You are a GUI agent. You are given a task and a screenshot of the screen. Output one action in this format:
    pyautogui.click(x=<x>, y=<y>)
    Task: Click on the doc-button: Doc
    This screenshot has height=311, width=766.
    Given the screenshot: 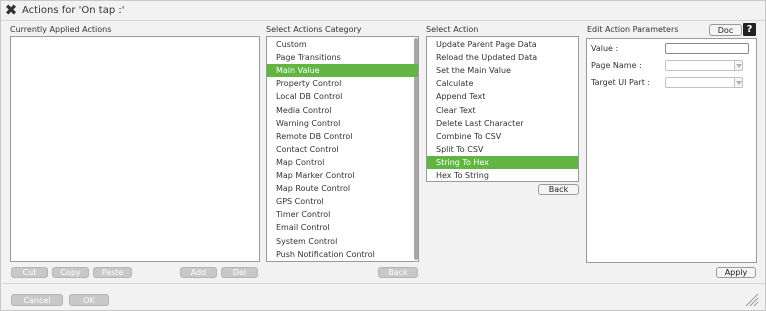 What is the action you would take?
    pyautogui.click(x=725, y=30)
    